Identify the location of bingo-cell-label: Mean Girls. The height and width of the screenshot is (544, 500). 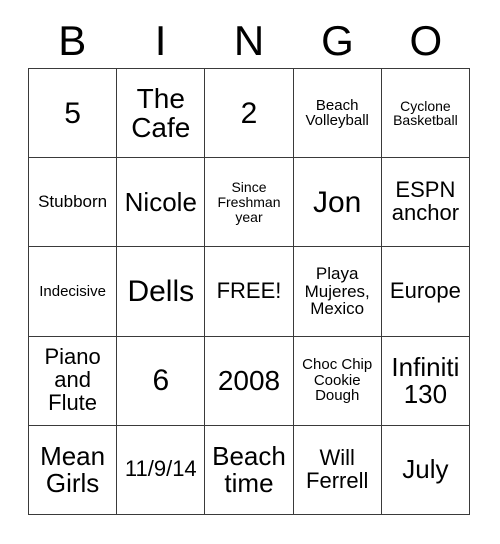
(73, 469).